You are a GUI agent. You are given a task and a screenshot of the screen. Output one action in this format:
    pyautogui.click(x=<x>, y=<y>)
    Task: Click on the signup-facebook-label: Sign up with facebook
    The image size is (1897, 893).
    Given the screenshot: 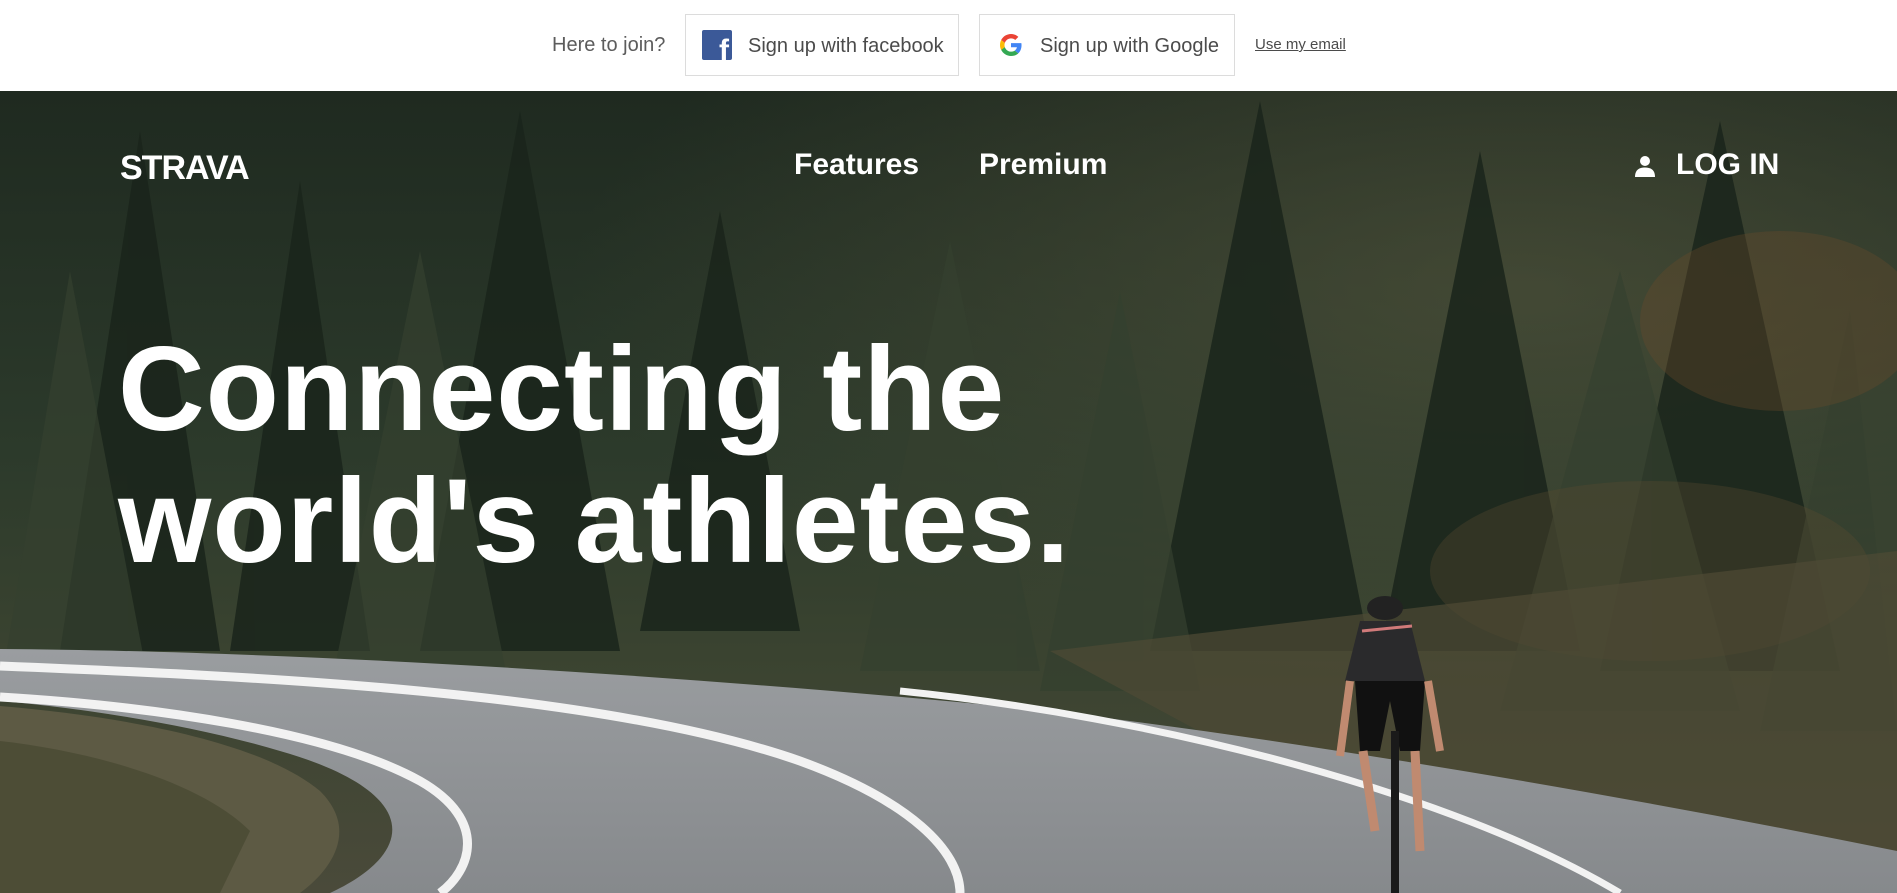 What is the action you would take?
    pyautogui.click(x=846, y=46)
    